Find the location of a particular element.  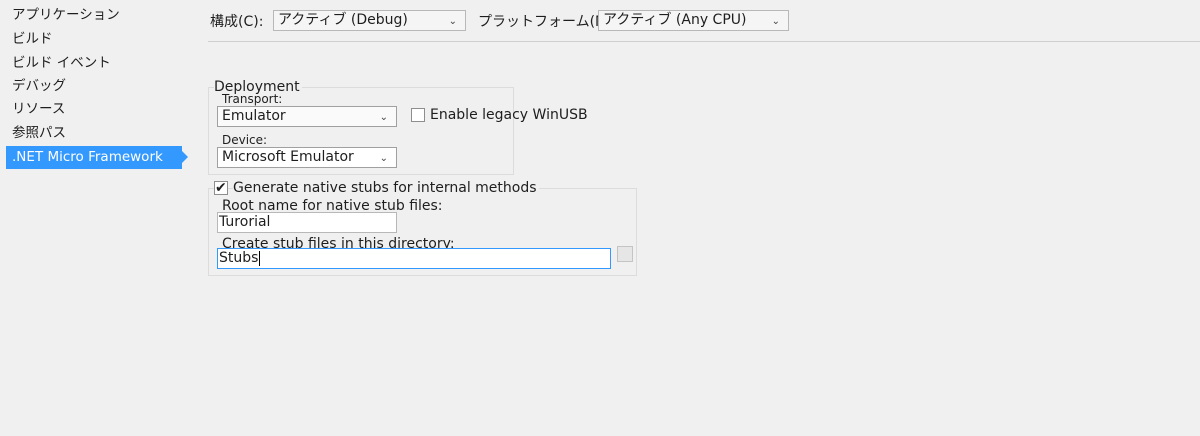

legacy-winusb-label: Enable legacy WinUSB is located at coordinates (509, 115).